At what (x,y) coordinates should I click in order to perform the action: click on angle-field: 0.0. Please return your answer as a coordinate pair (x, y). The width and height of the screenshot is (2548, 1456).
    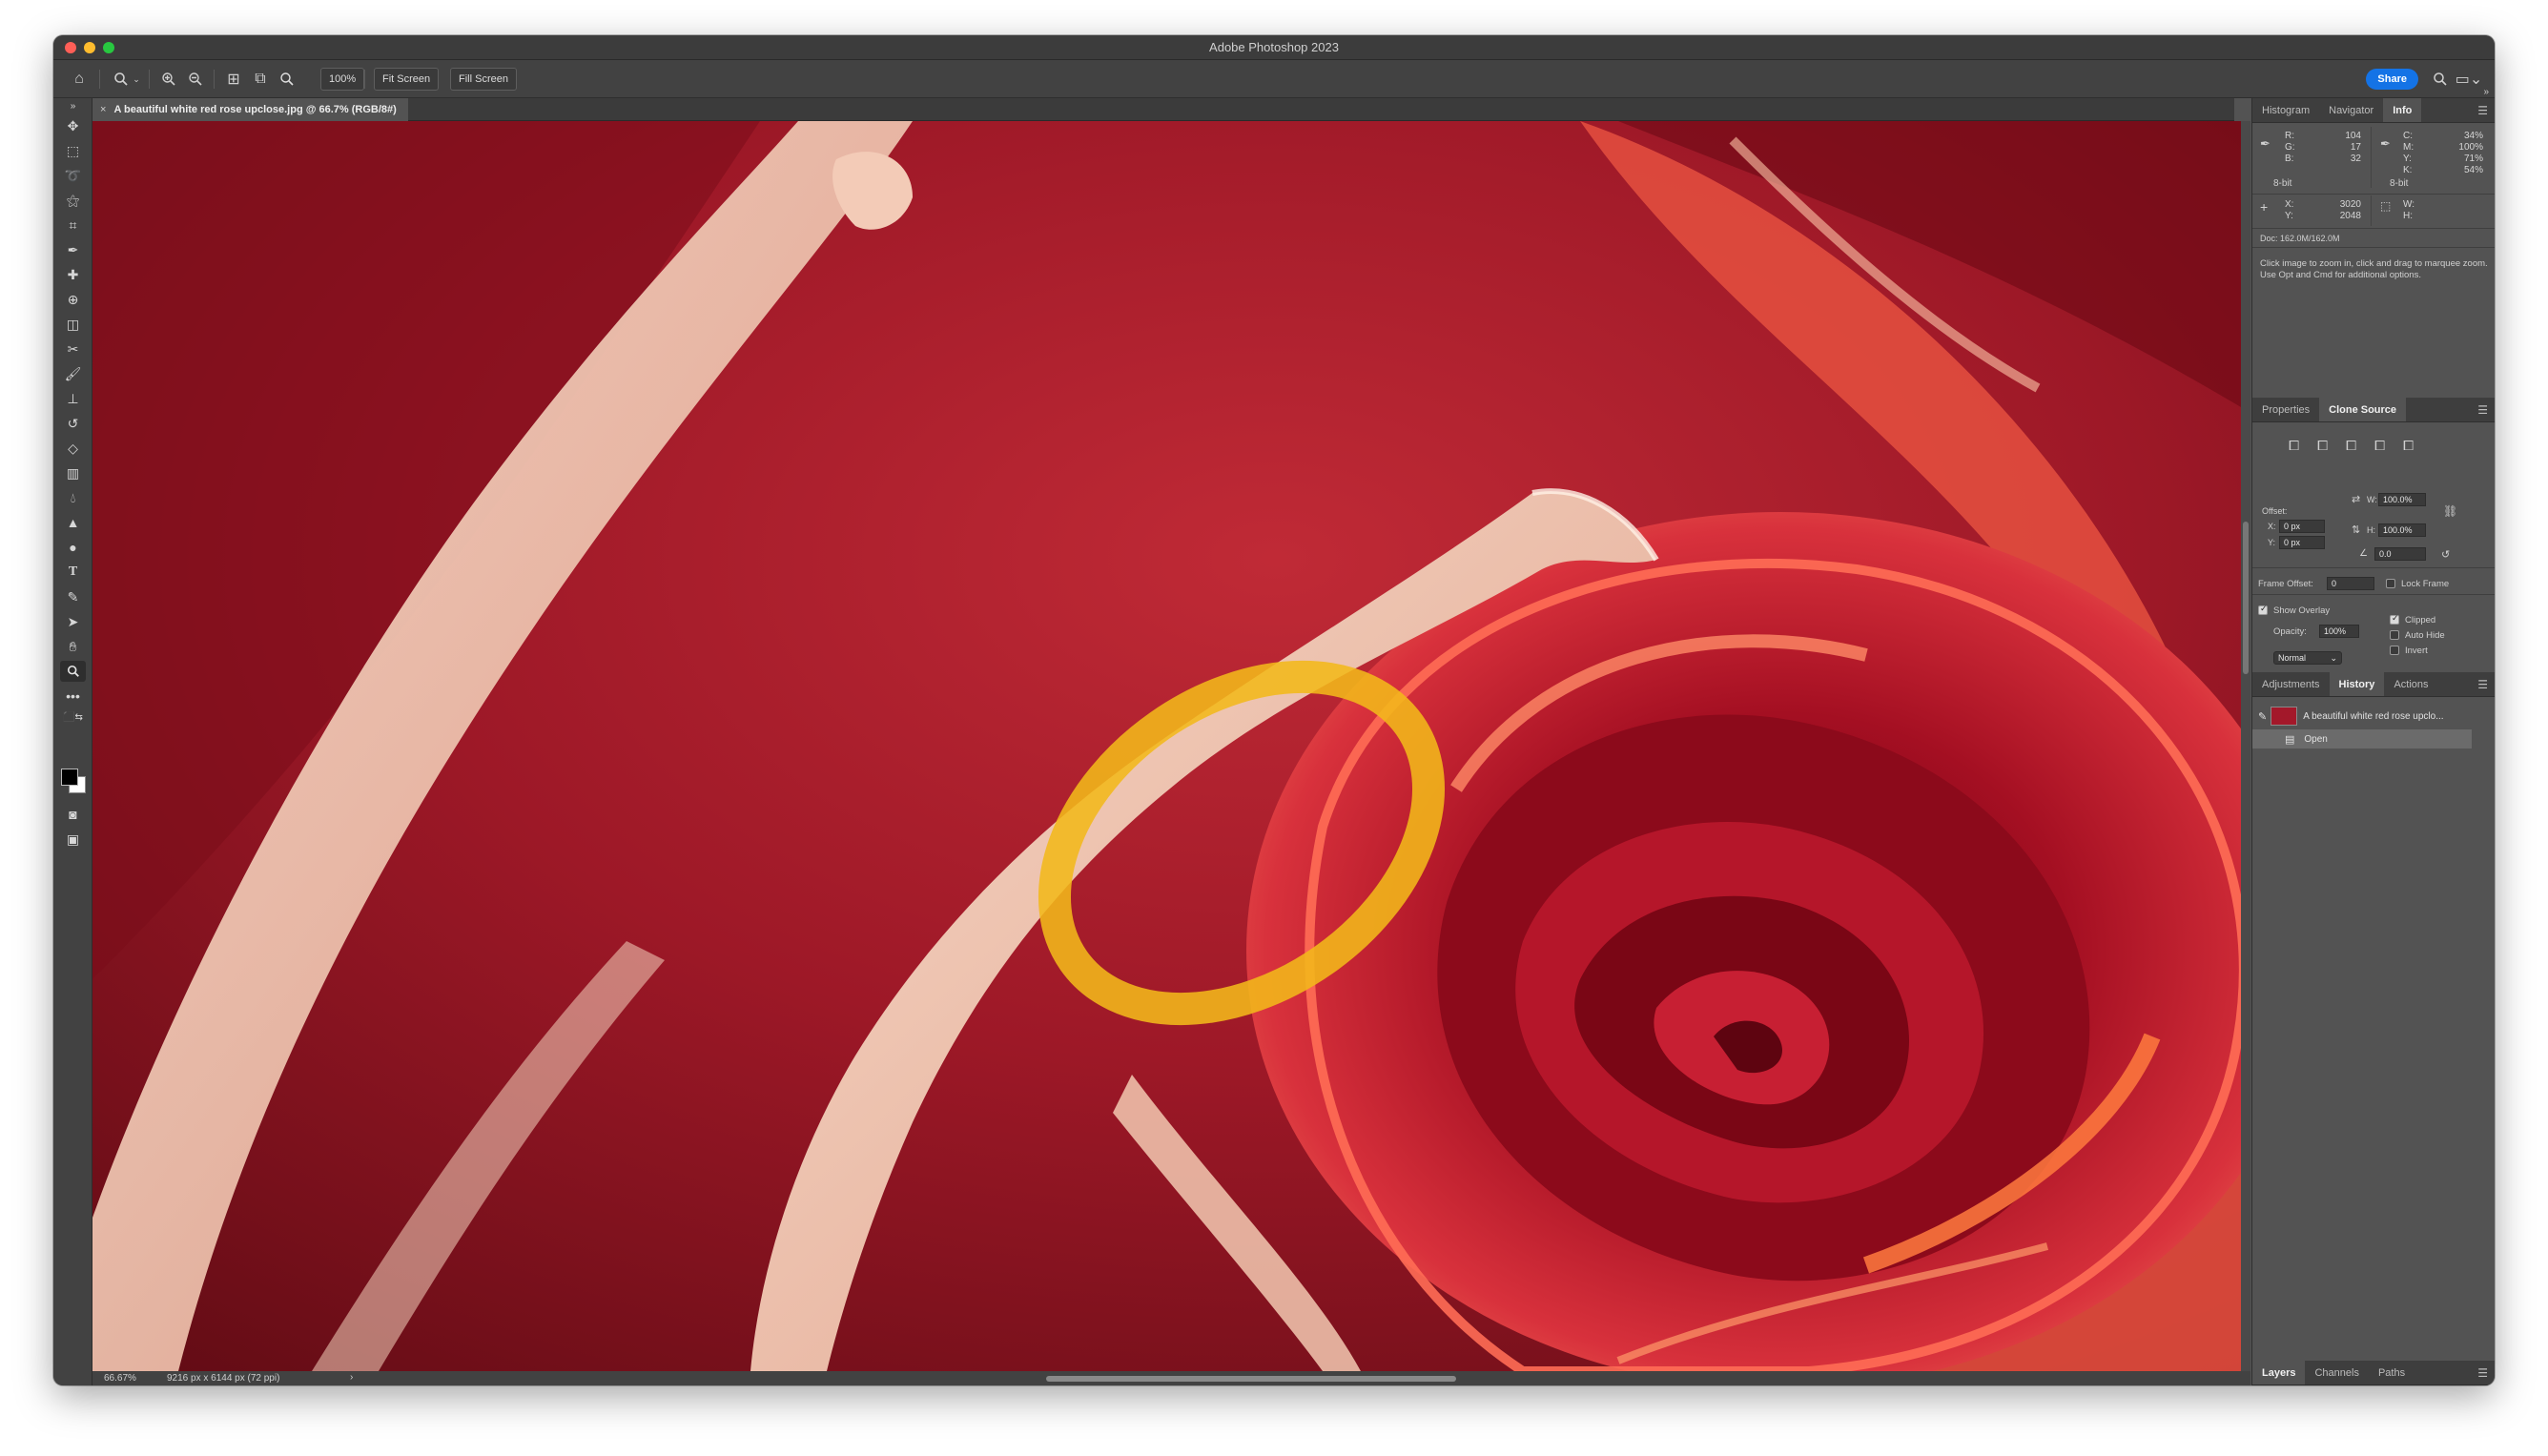
    Looking at the image, I should click on (2400, 554).